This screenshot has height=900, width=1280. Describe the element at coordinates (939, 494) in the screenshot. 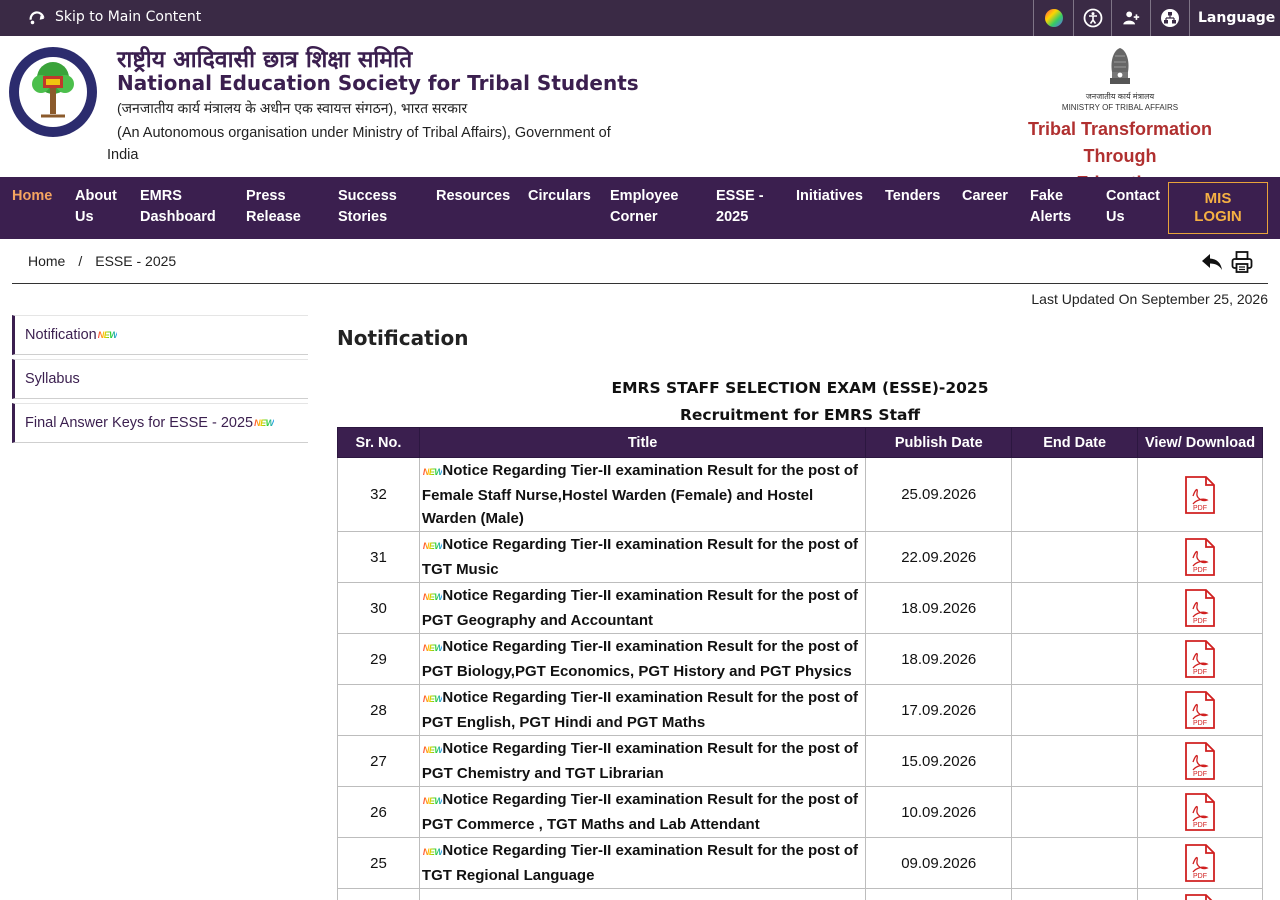

I see `cell-publish-date: 25.09.2026` at that location.